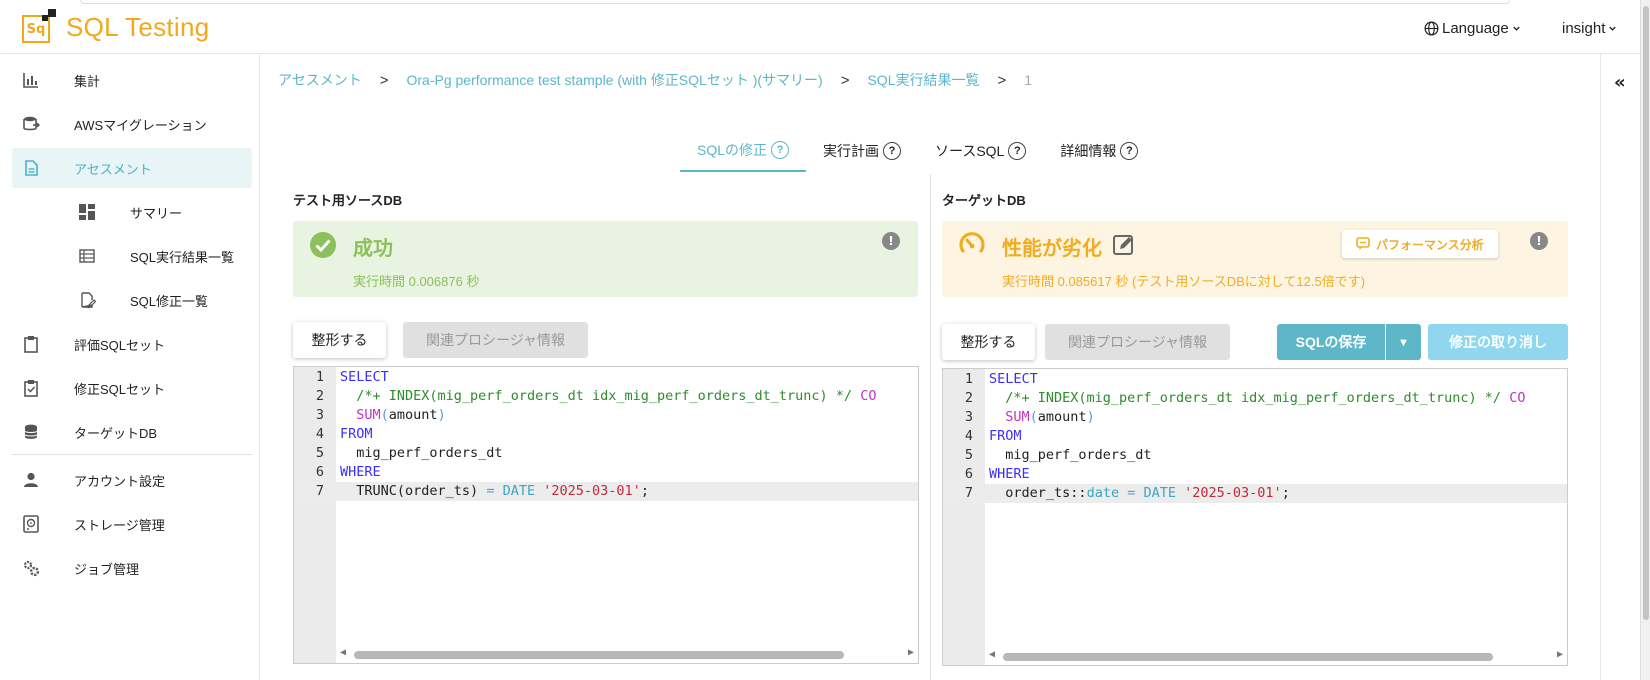  I want to click on language-menu: Language, so click(1472, 28).